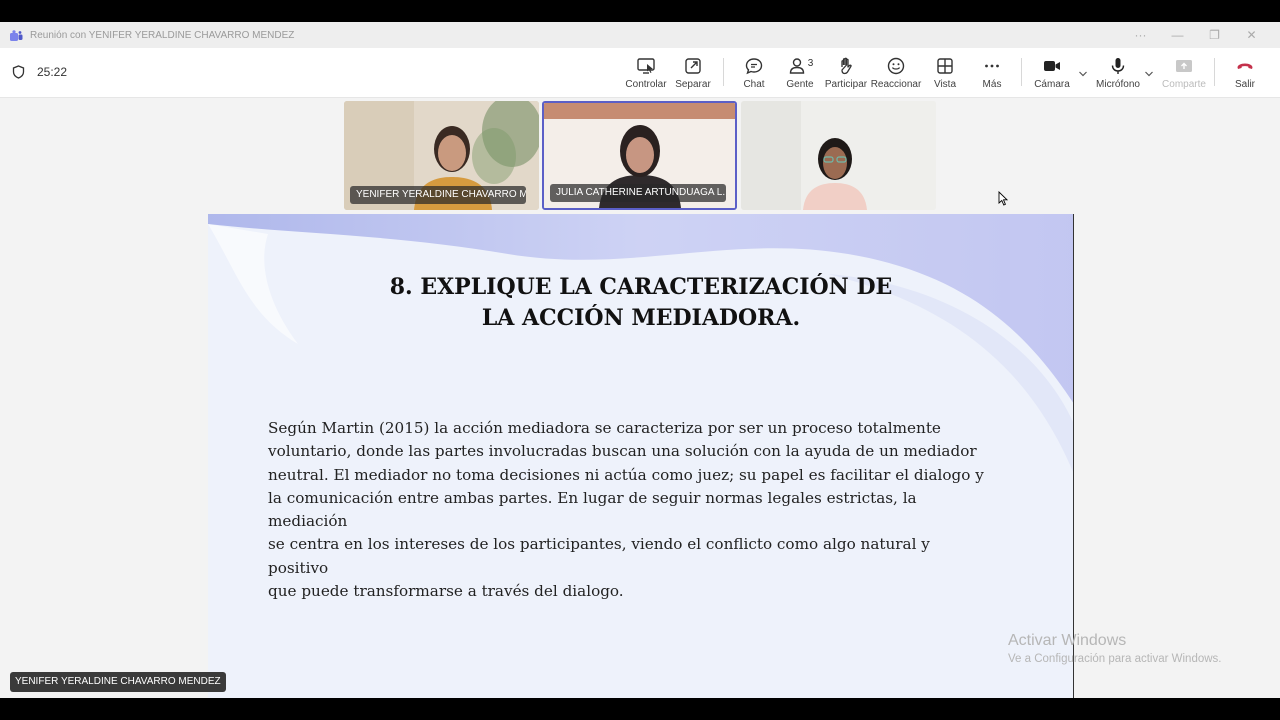 Image resolution: width=1280 pixels, height=720 pixels. Describe the element at coordinates (1140, 35) in the screenshot. I see `more-options-icon: ···` at that location.